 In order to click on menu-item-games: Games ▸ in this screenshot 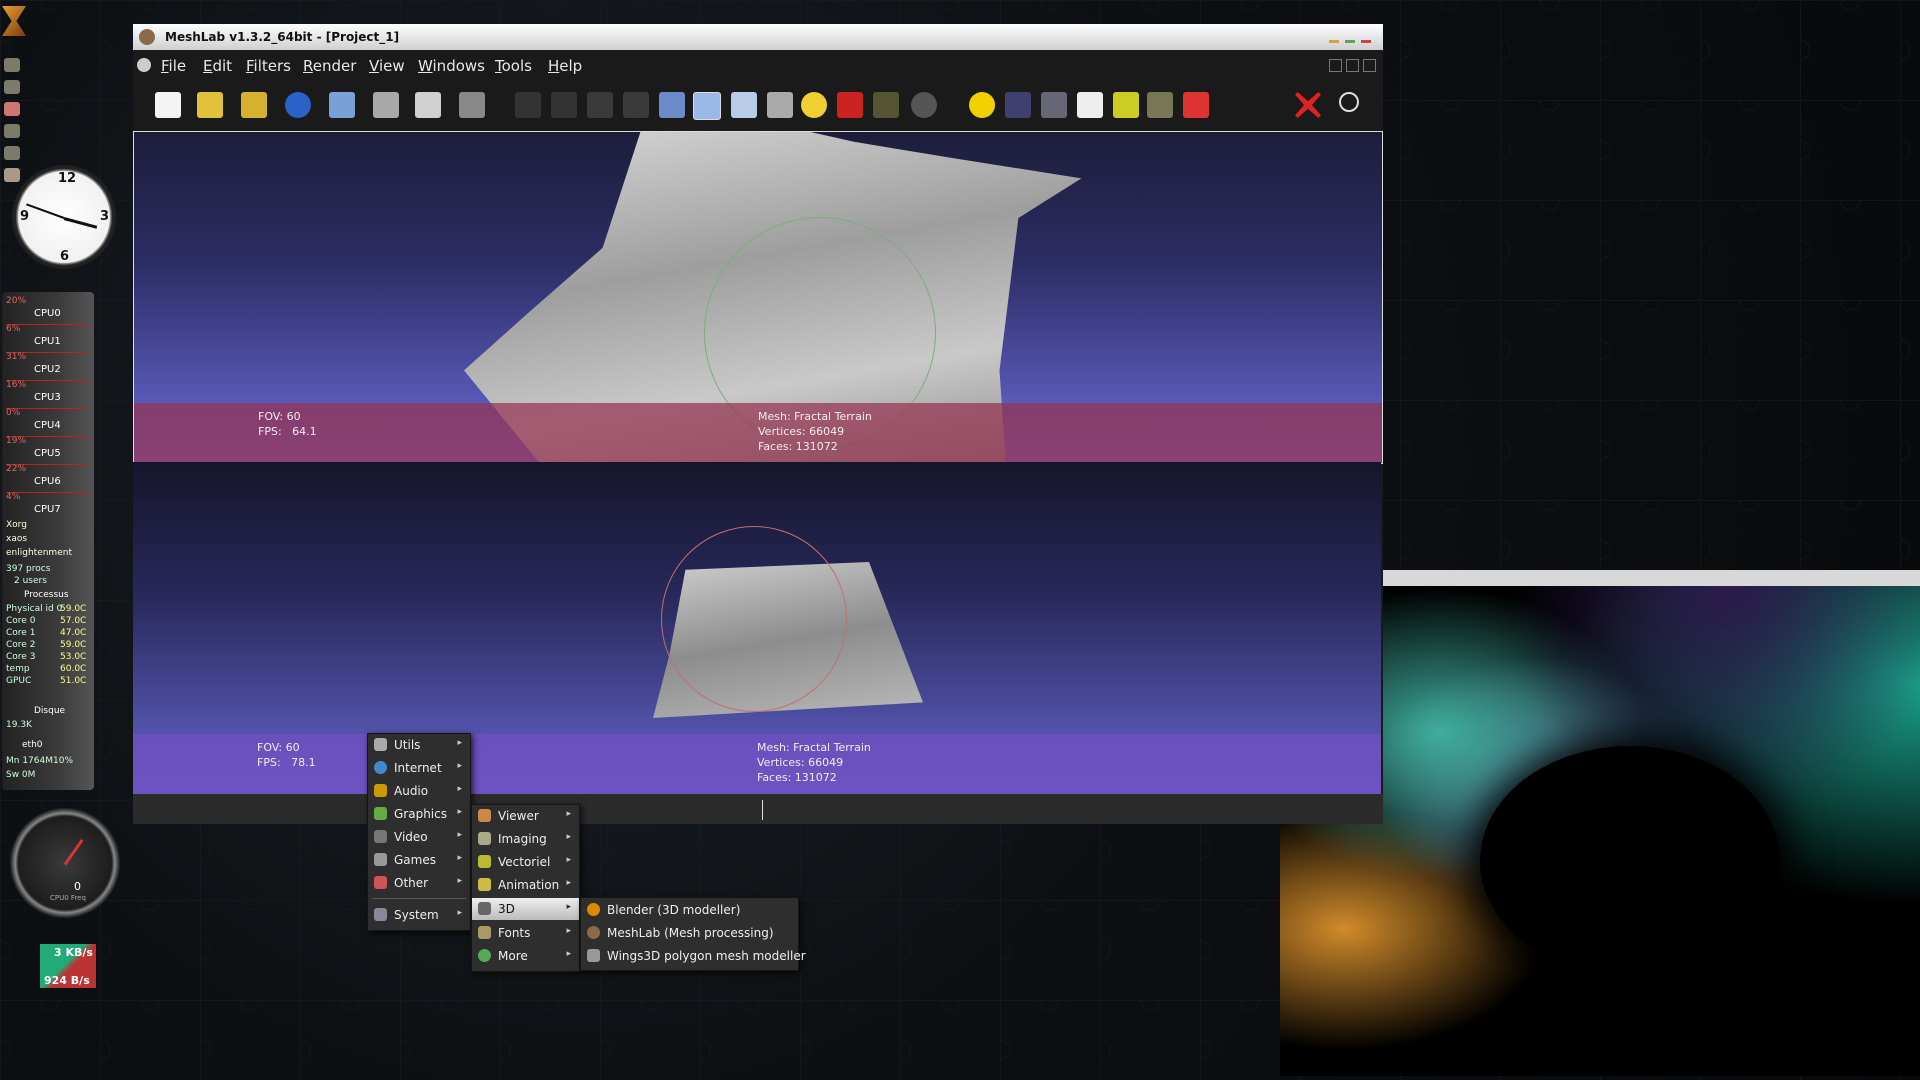, I will do `click(419, 860)`.